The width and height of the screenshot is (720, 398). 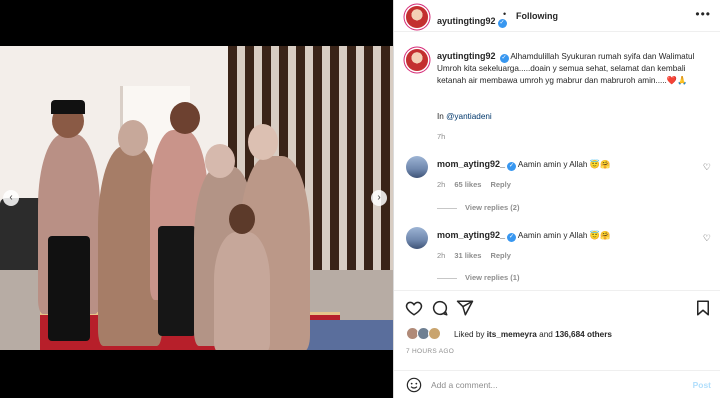 What do you see at coordinates (537, 16) in the screenshot?
I see `following-button: Following` at bounding box center [537, 16].